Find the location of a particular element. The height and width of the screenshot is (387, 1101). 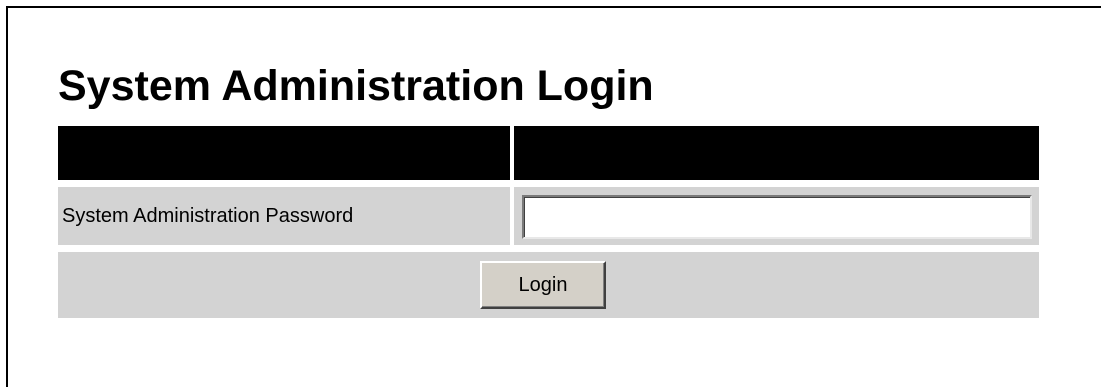

table-header-right is located at coordinates (776, 153).